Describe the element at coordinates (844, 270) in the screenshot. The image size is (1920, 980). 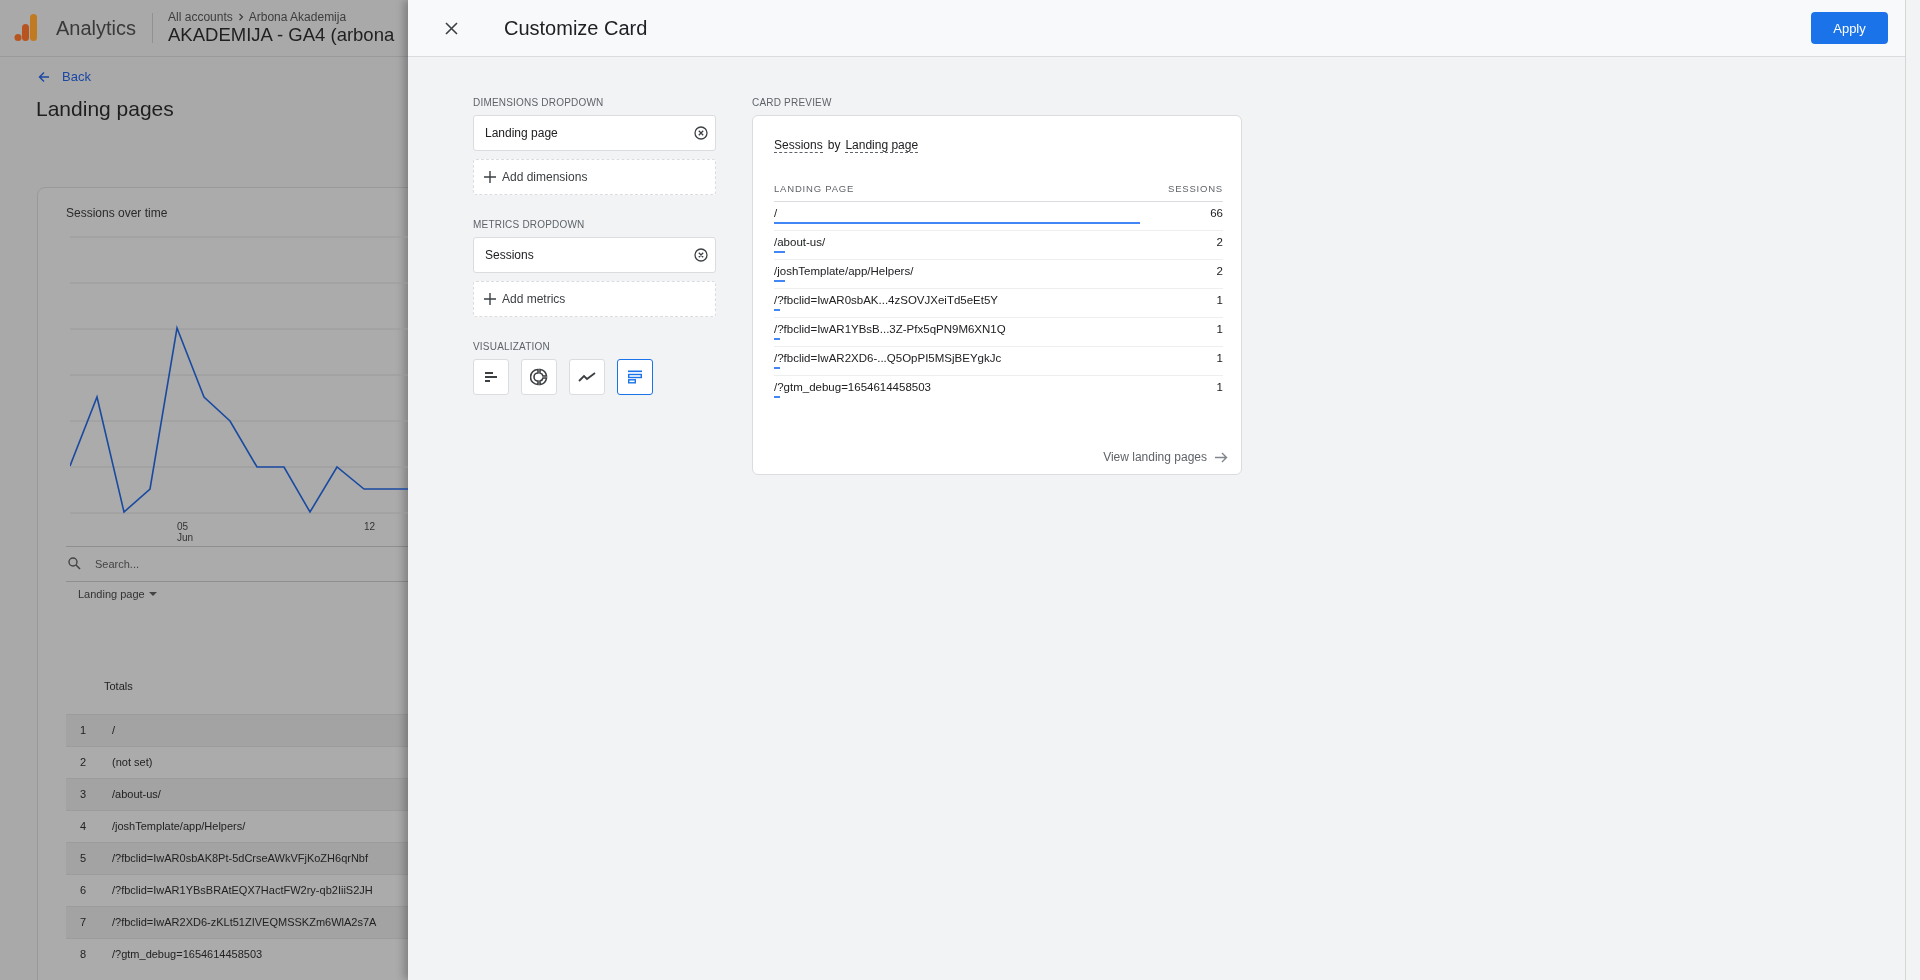
I see `table-cell: /joshTemplate/app/Helpers/` at that location.